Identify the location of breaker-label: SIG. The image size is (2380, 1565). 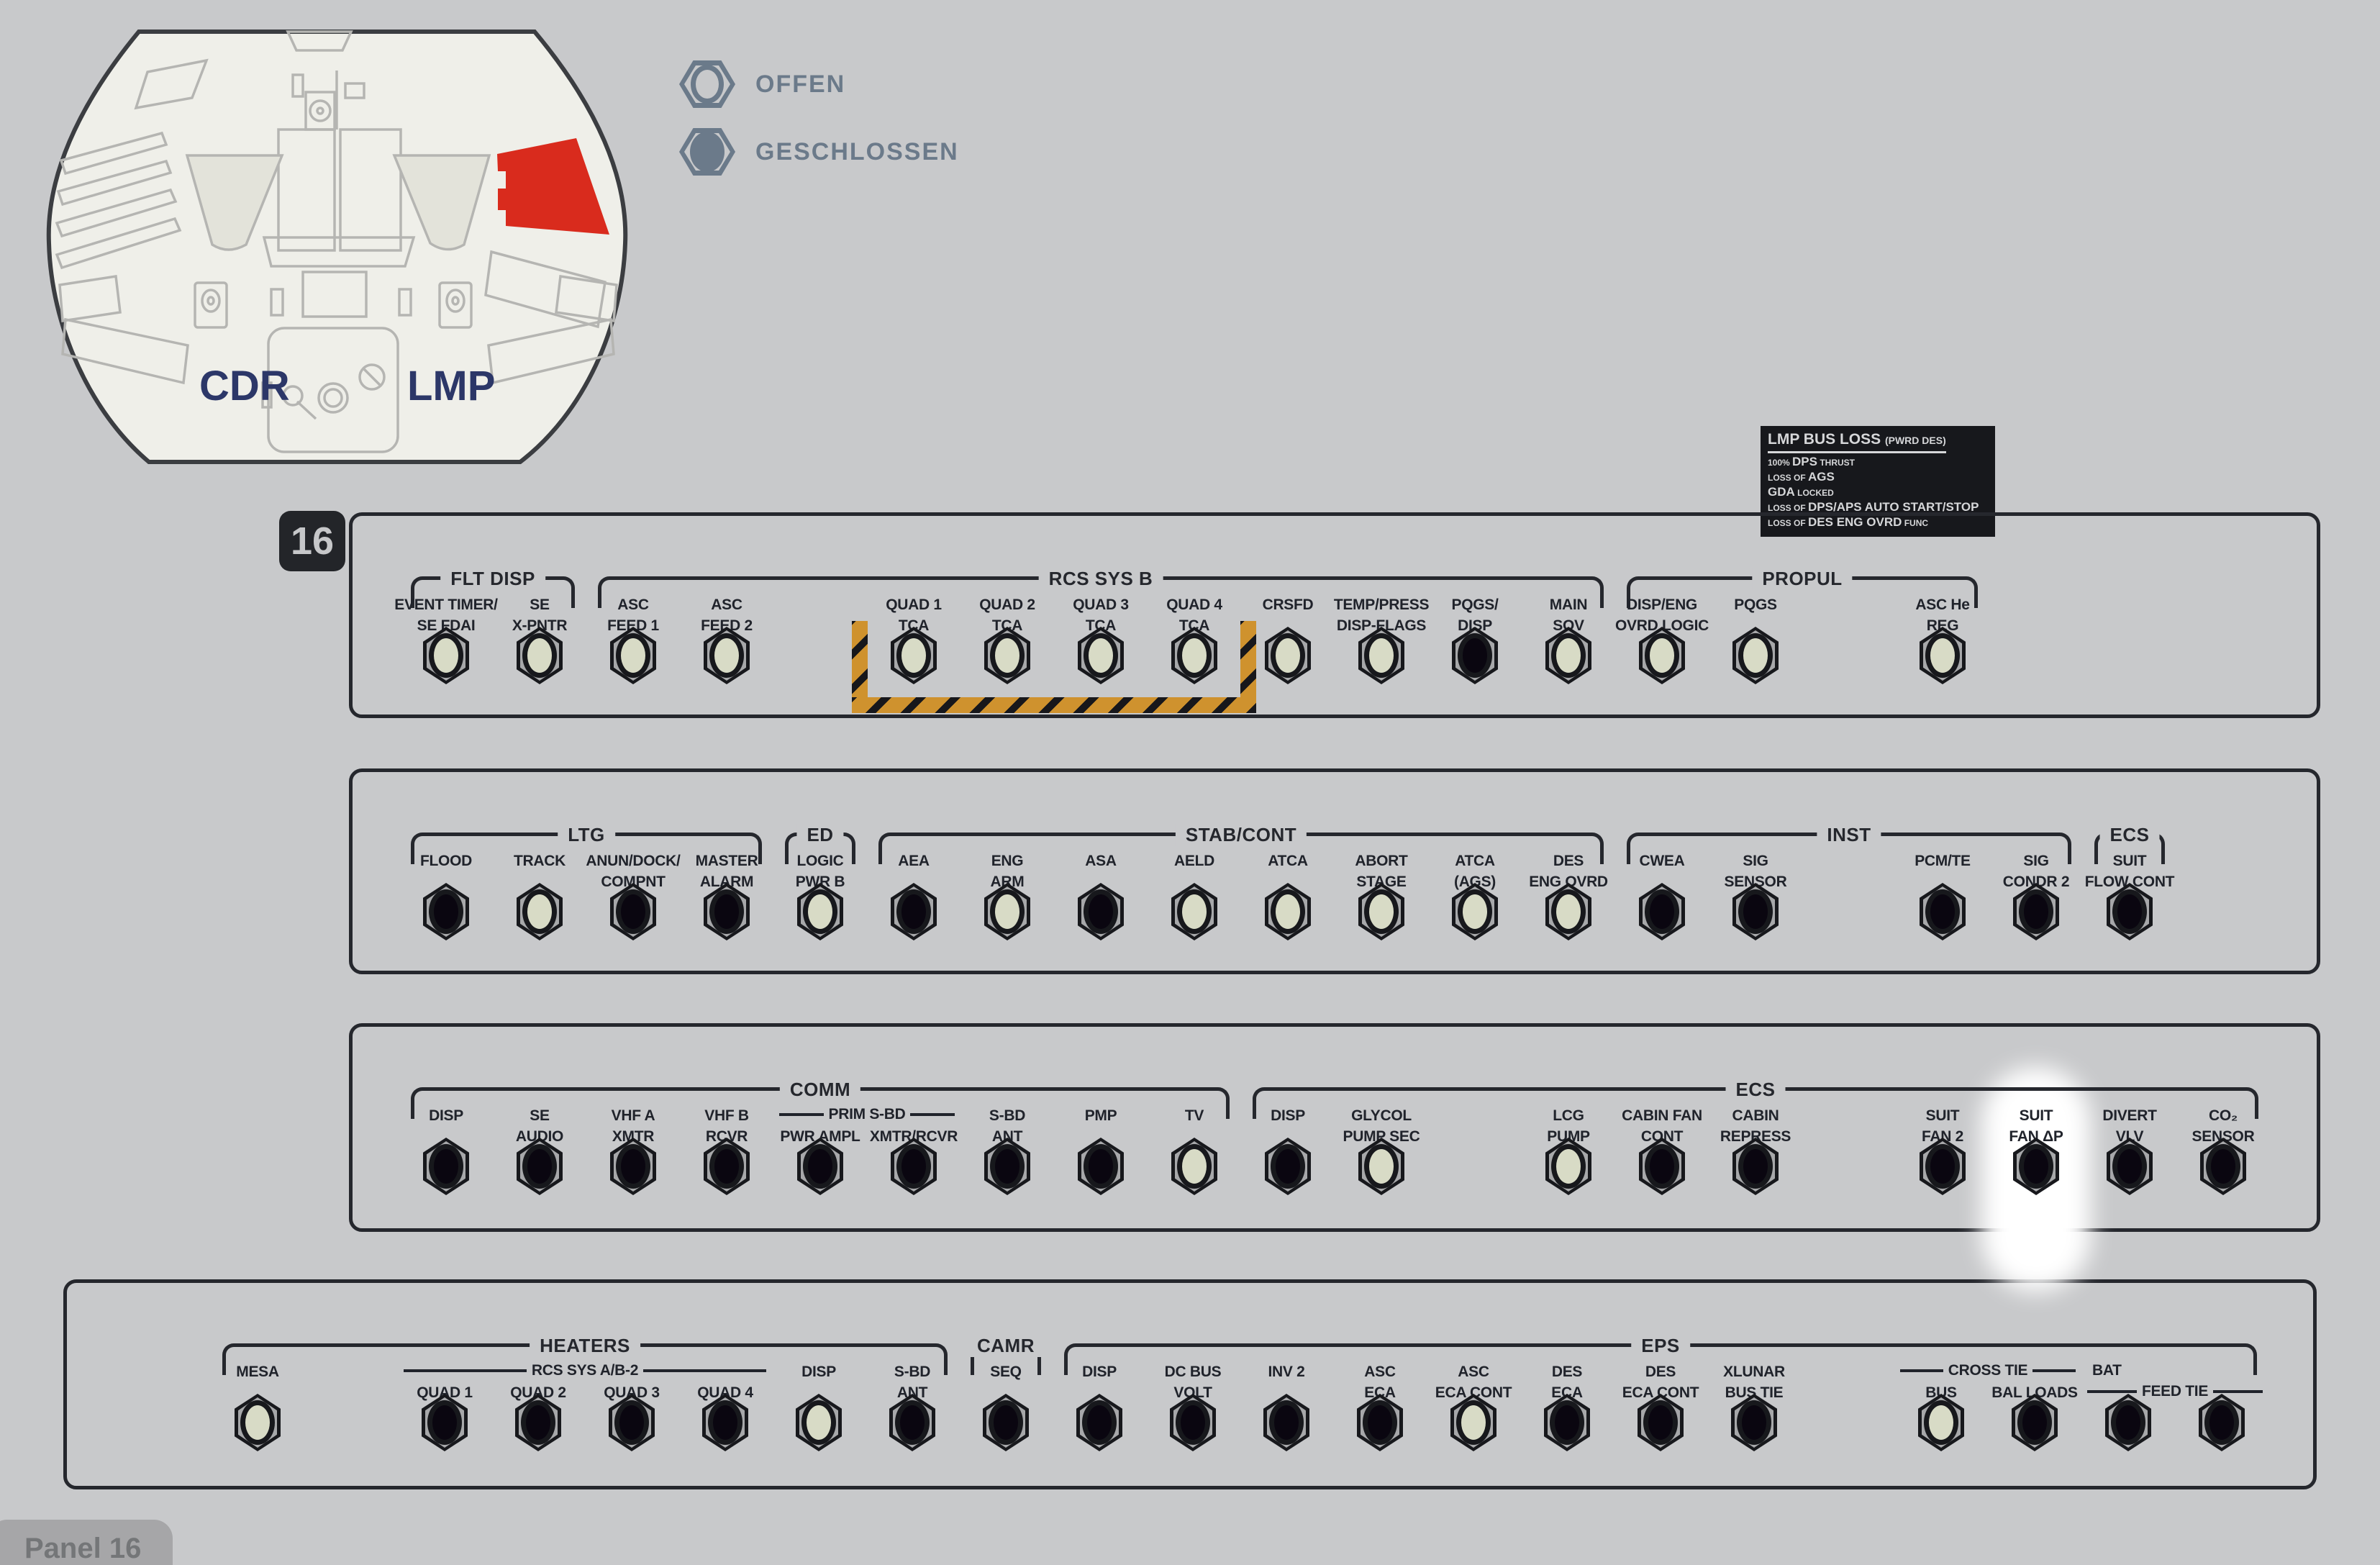
(1755, 861).